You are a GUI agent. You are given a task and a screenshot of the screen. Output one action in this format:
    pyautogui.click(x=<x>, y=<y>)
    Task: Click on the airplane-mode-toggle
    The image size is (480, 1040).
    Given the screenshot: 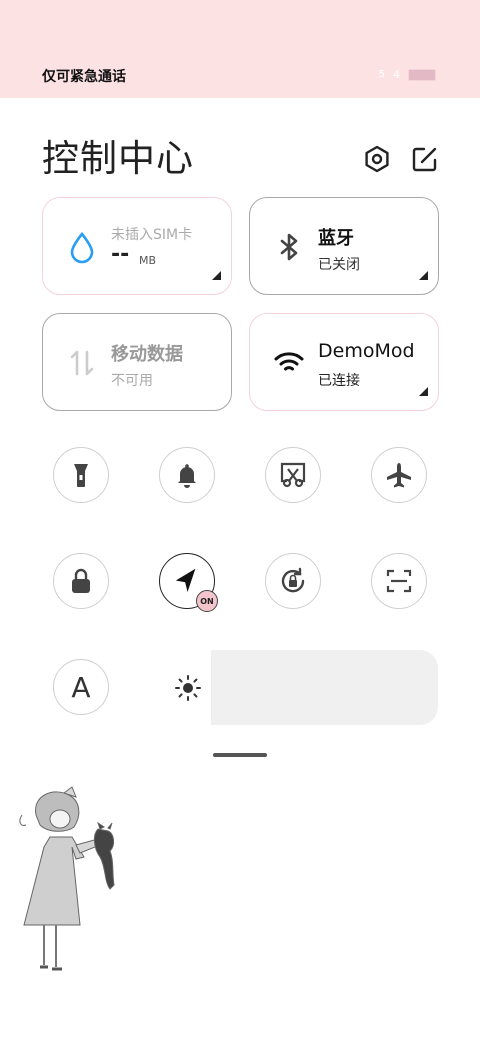 What is the action you would take?
    pyautogui.click(x=399, y=475)
    